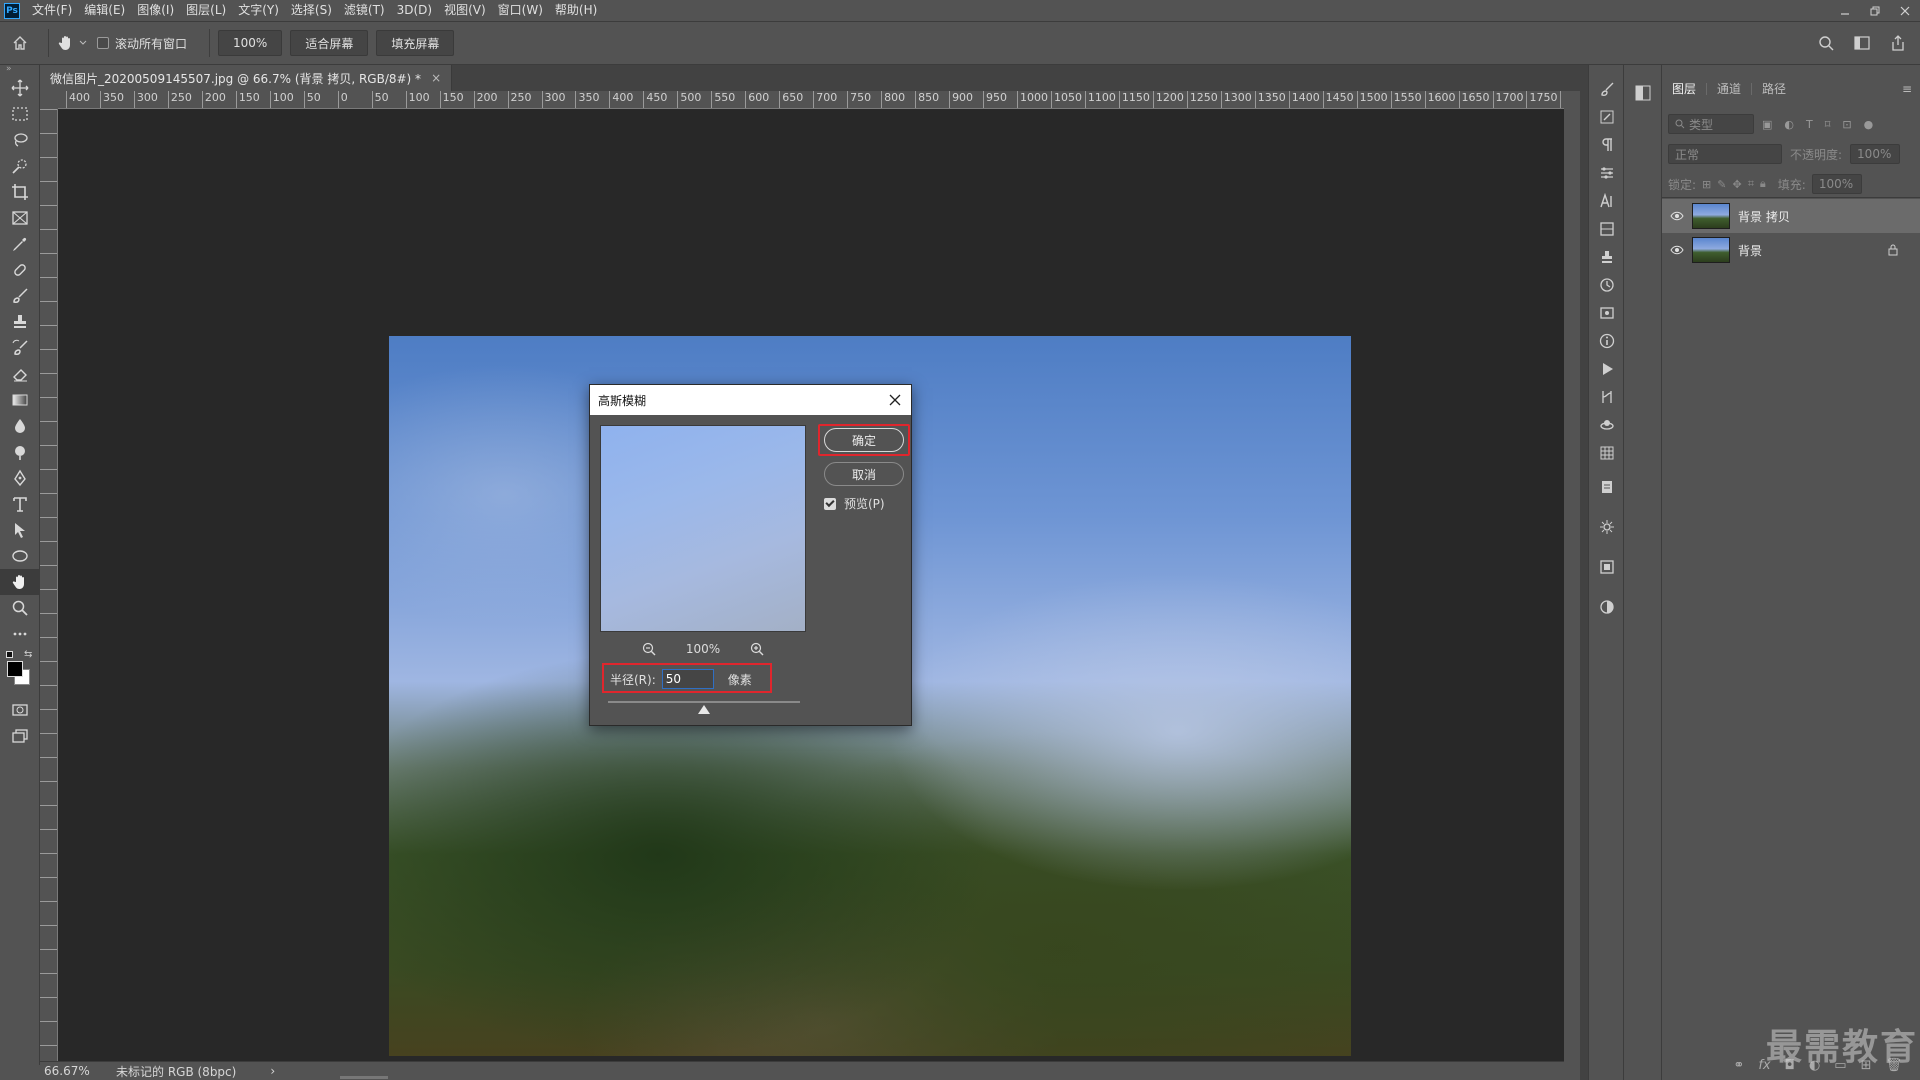 The width and height of the screenshot is (1920, 1080). I want to click on color-swatches: ⇆, so click(20, 672).